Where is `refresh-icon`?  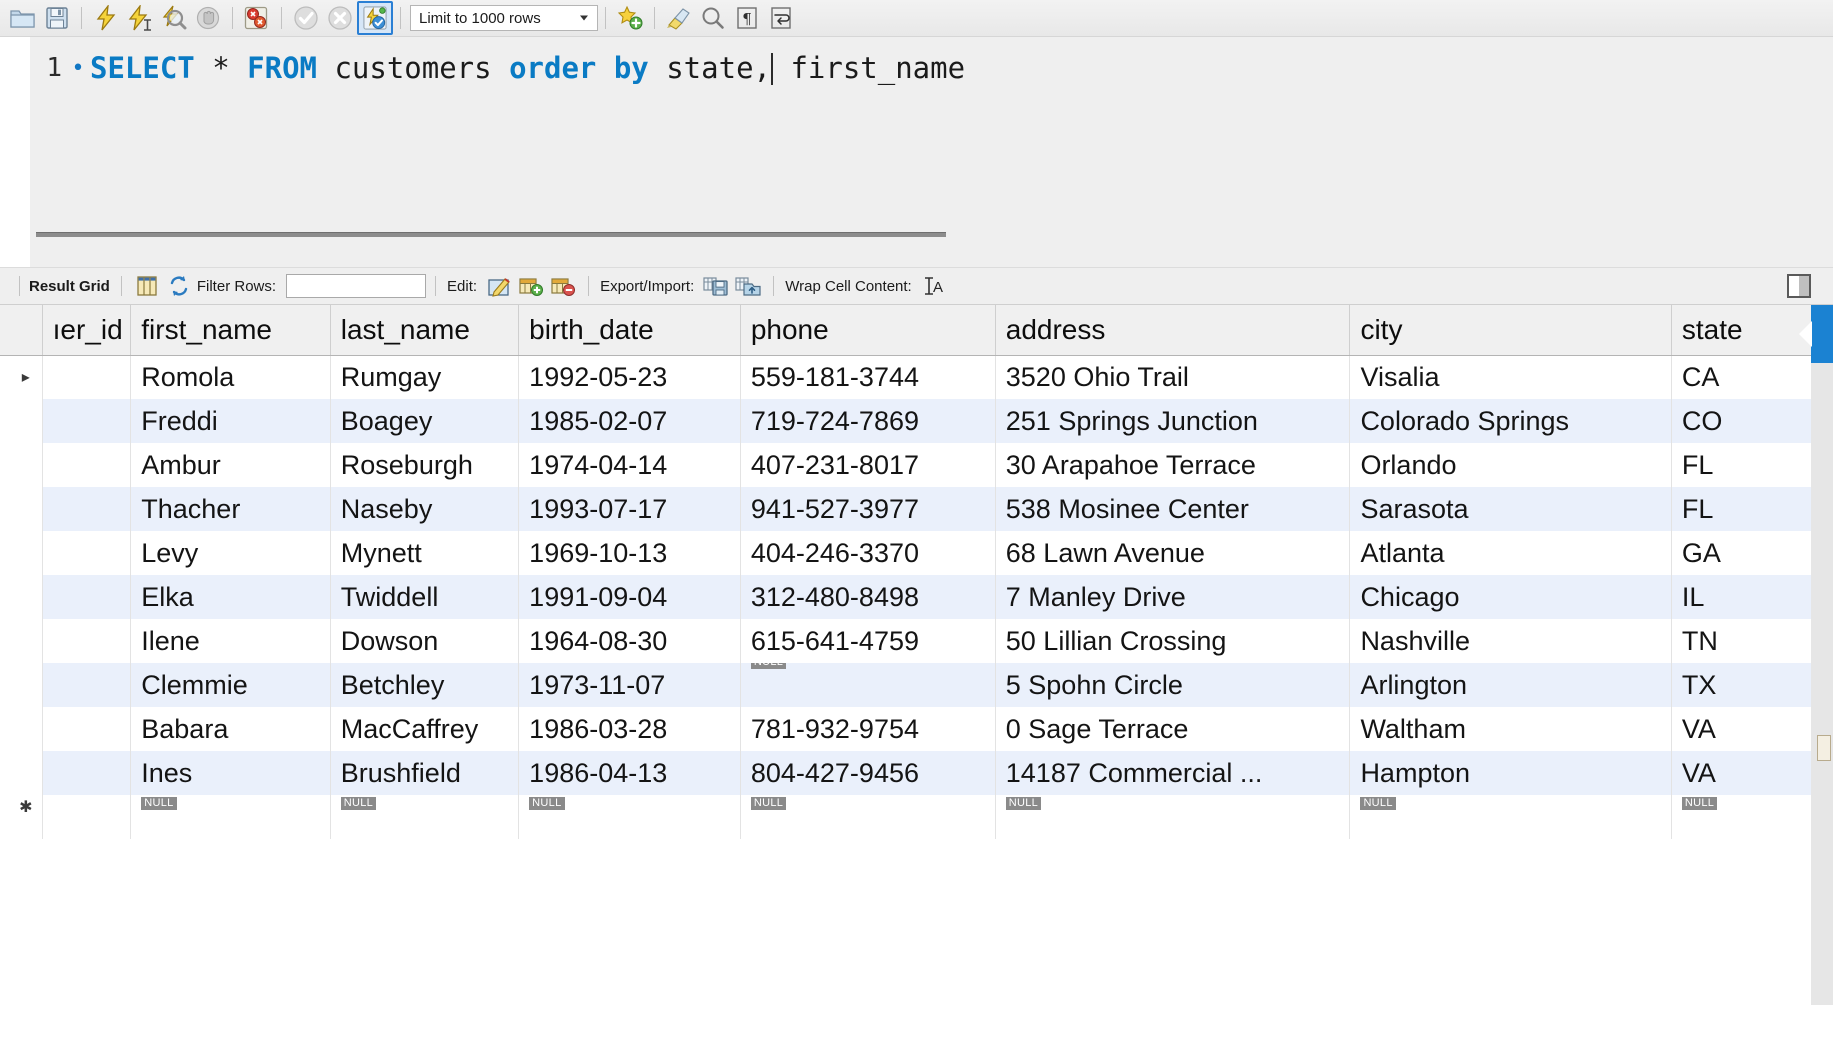
refresh-icon is located at coordinates (179, 286).